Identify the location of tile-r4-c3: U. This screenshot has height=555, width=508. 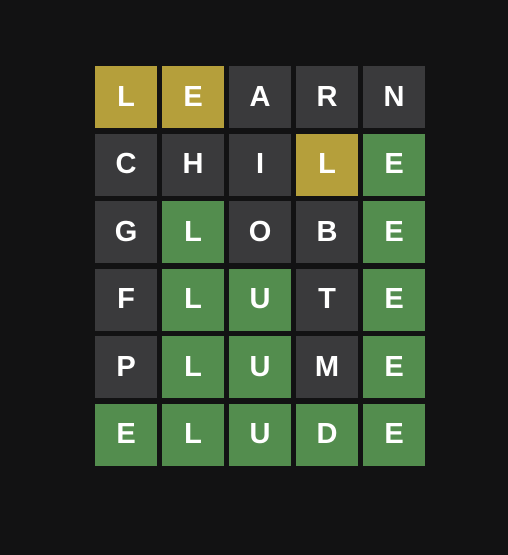
(260, 299).